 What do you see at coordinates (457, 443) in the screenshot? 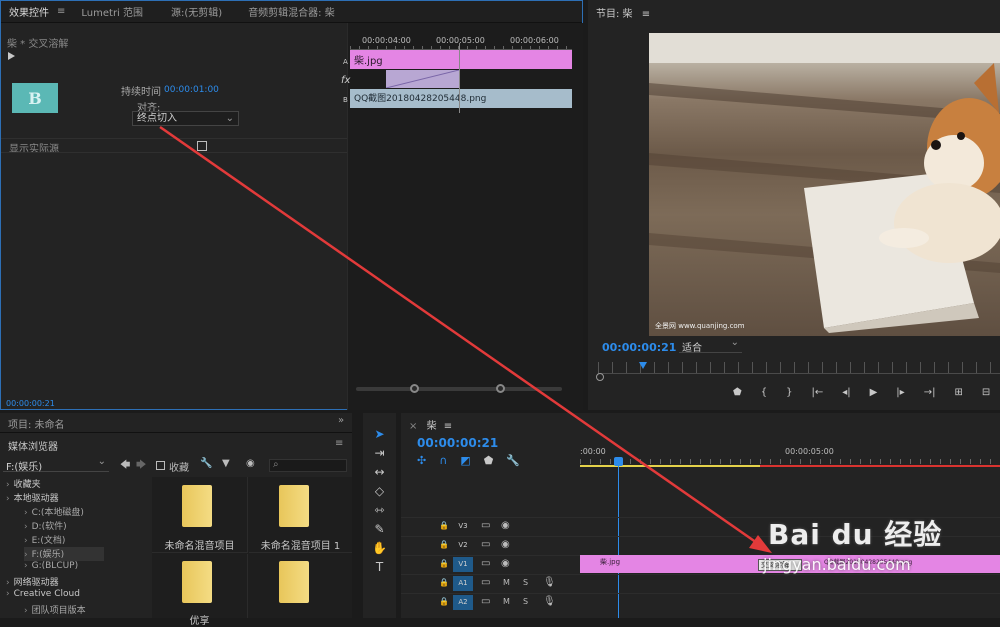
I see `timeline-timecode: 00:00:00:21` at bounding box center [457, 443].